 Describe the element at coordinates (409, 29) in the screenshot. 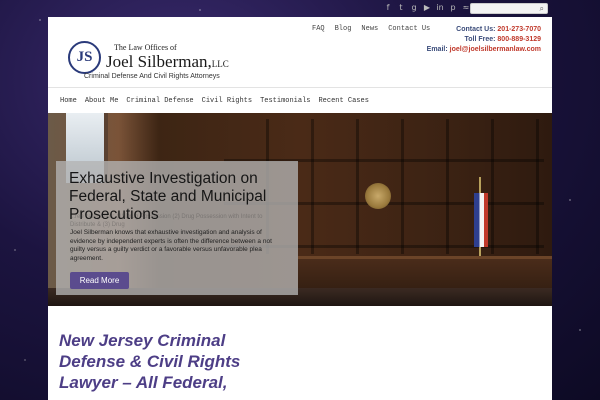

I see `link-contact-us: Contact Us` at that location.